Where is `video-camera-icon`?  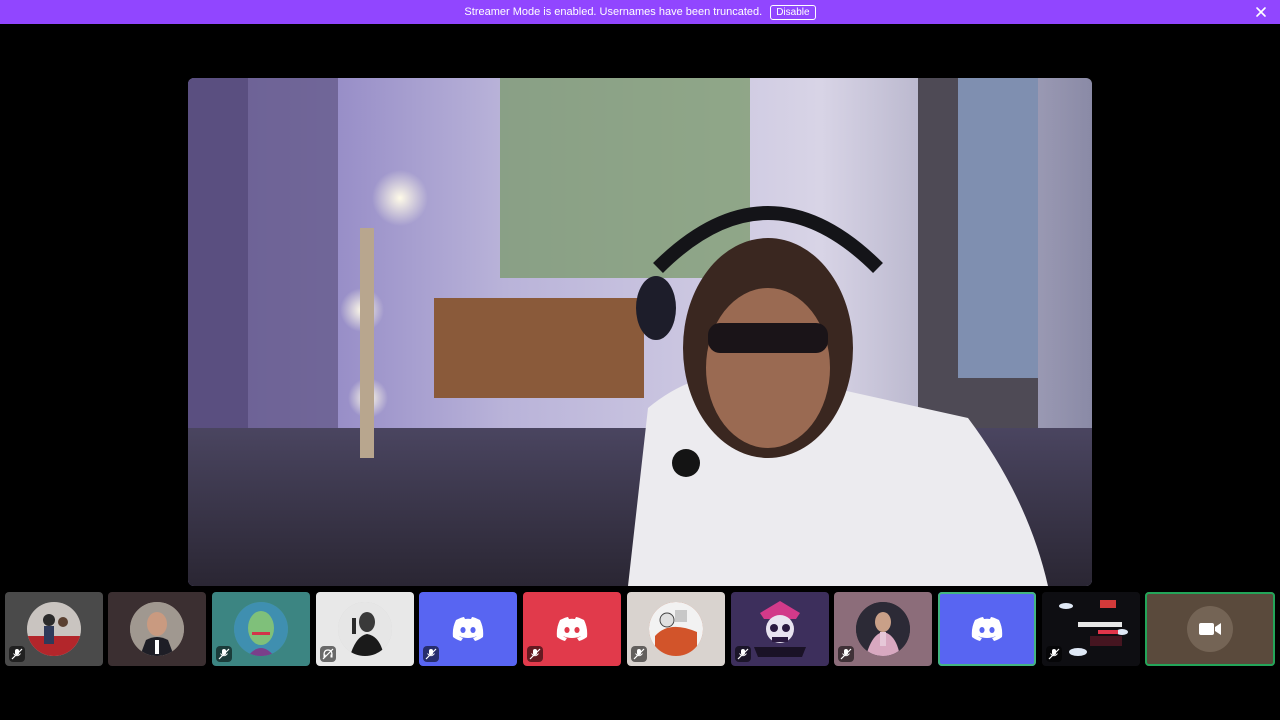 video-camera-icon is located at coordinates (1210, 629).